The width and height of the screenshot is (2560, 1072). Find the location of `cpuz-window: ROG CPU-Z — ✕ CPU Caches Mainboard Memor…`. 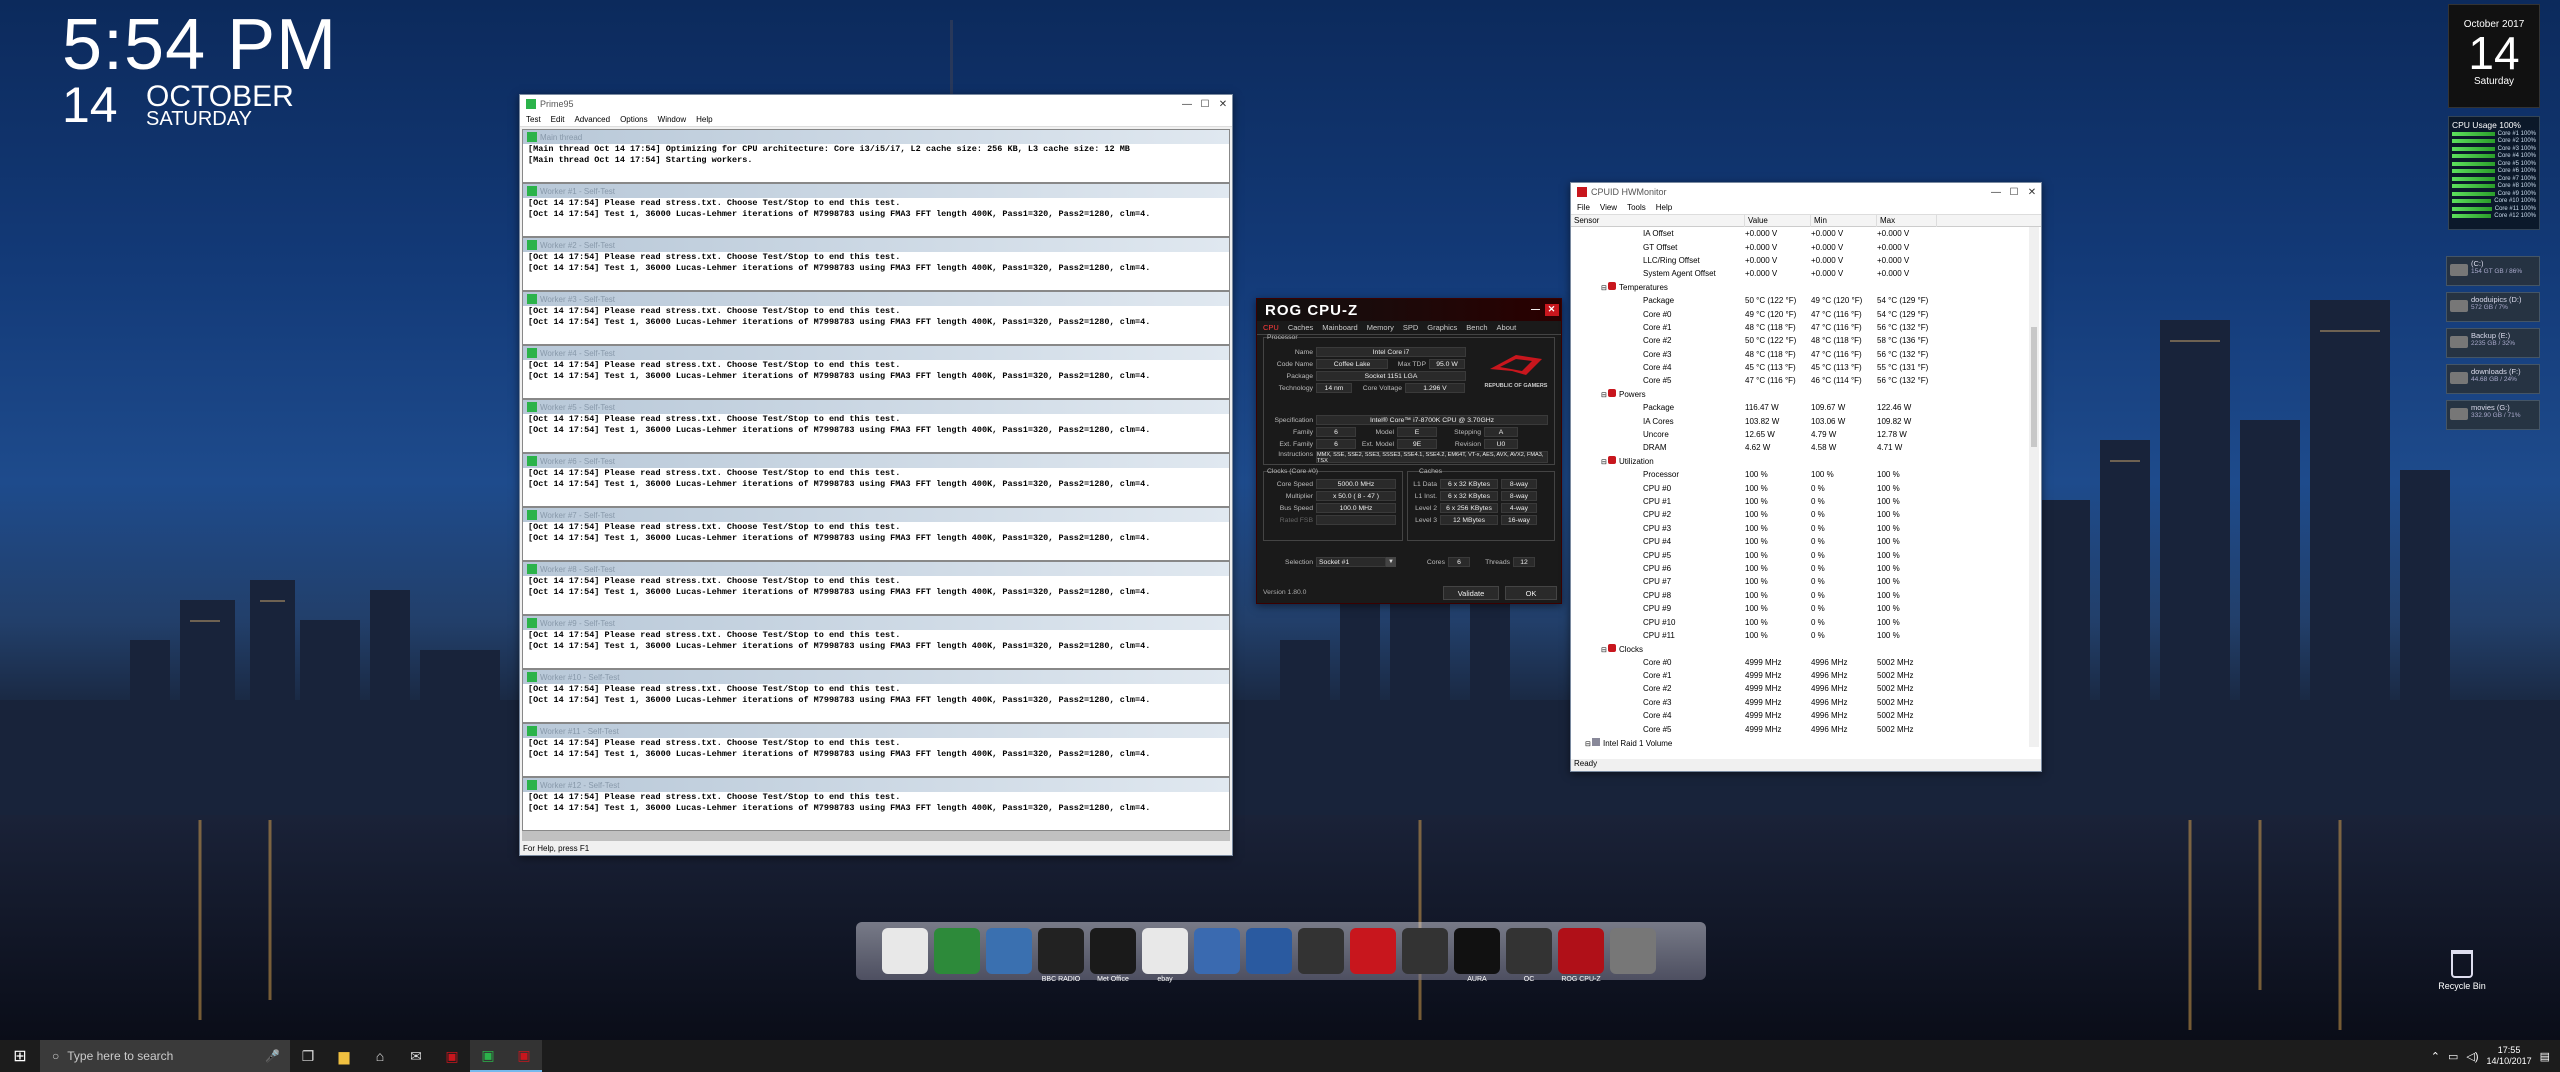

cpuz-window: ROG CPU-Z — ✕ CPU Caches Mainboard Memor… is located at coordinates (1409, 451).